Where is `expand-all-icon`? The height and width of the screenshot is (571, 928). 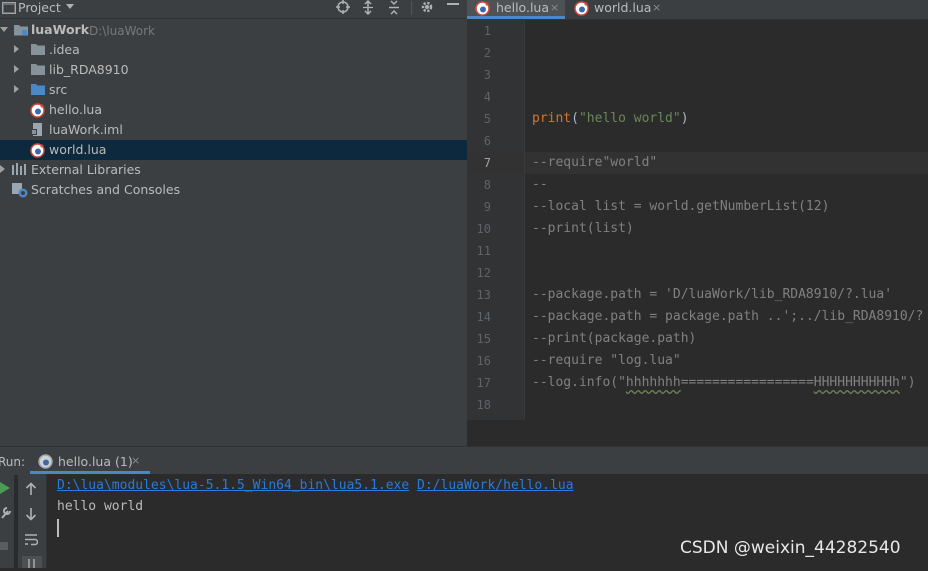 expand-all-icon is located at coordinates (369, 8).